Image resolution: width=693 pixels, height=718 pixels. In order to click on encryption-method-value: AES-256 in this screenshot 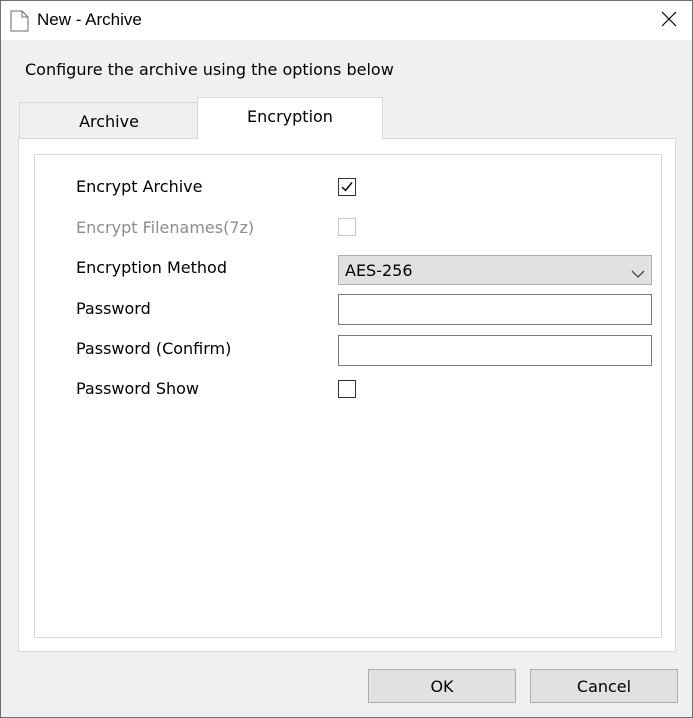, I will do `click(379, 270)`.